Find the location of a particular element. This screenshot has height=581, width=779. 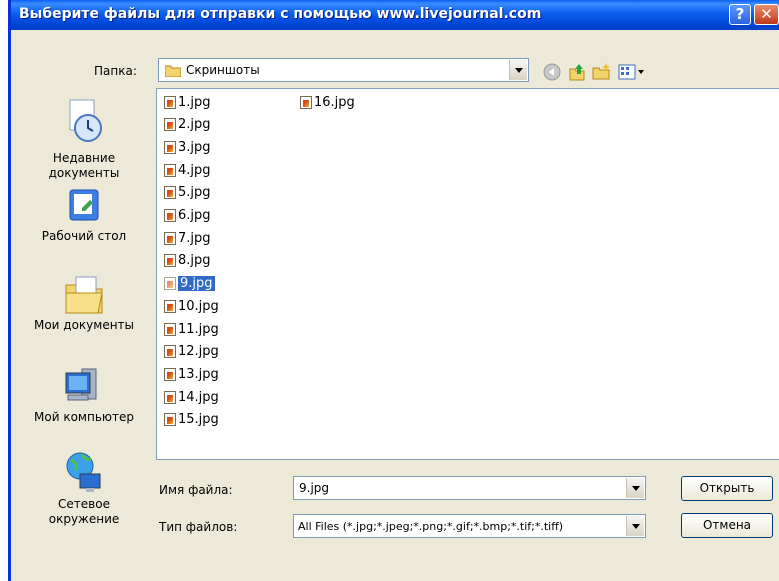

my-computer-icon is located at coordinates (84, 389).